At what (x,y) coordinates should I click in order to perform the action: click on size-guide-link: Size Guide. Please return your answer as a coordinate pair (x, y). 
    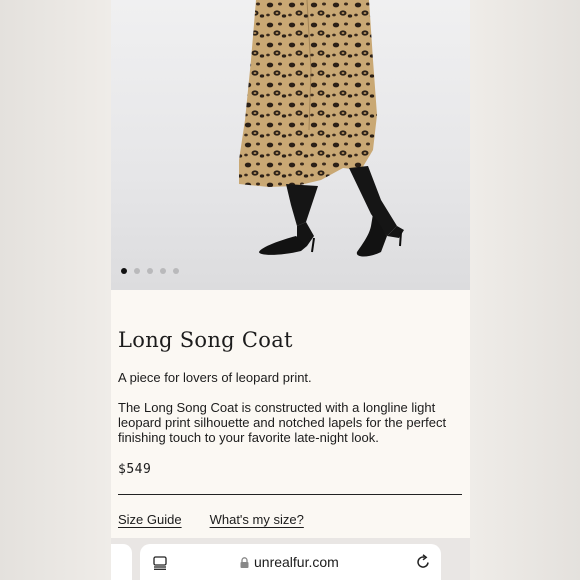
    Looking at the image, I should click on (150, 519).